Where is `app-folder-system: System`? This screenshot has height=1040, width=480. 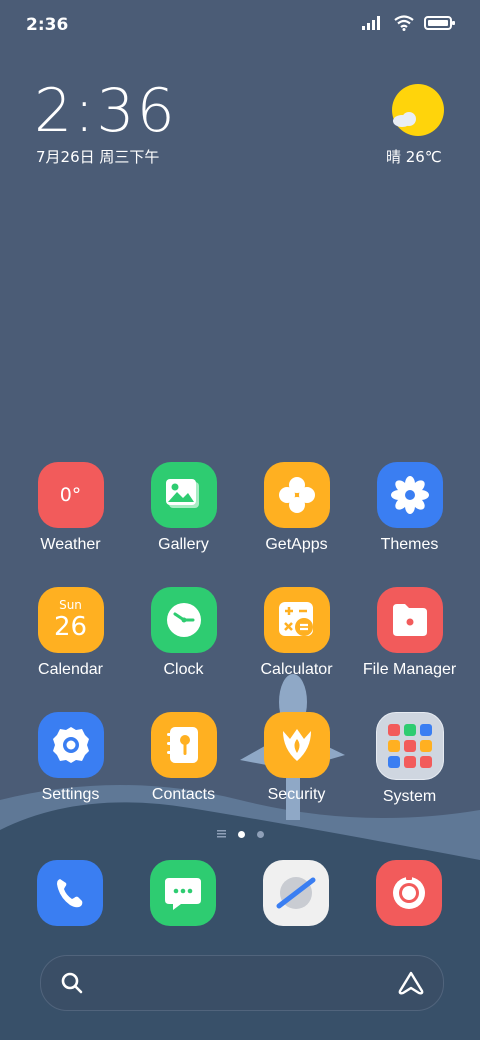 app-folder-system: System is located at coordinates (409, 759).